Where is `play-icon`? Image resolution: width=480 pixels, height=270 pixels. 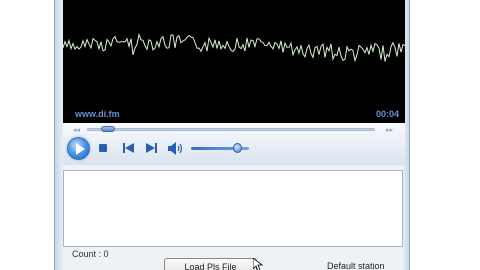
play-icon is located at coordinates (80, 149).